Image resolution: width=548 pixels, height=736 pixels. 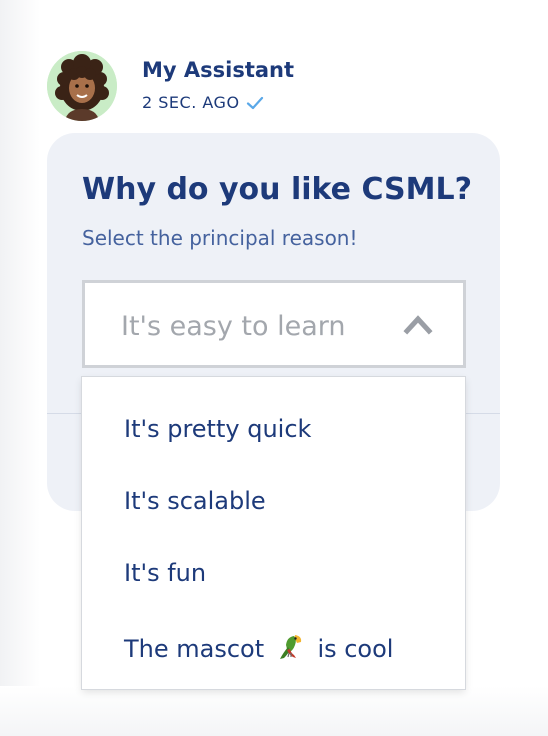 I want to click on option-text-after: is cool, so click(x=355, y=649).